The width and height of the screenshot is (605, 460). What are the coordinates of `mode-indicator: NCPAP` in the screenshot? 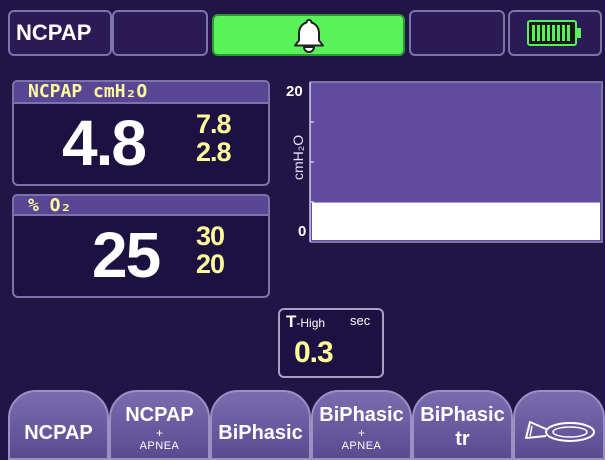 It's located at (60, 33).